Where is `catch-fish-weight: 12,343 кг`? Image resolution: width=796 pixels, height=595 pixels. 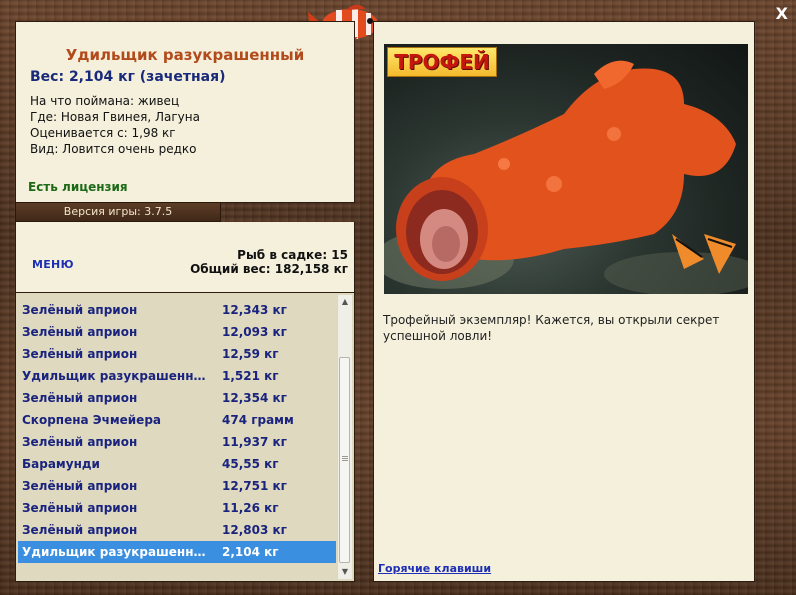
catch-fish-weight: 12,343 кг is located at coordinates (254, 310).